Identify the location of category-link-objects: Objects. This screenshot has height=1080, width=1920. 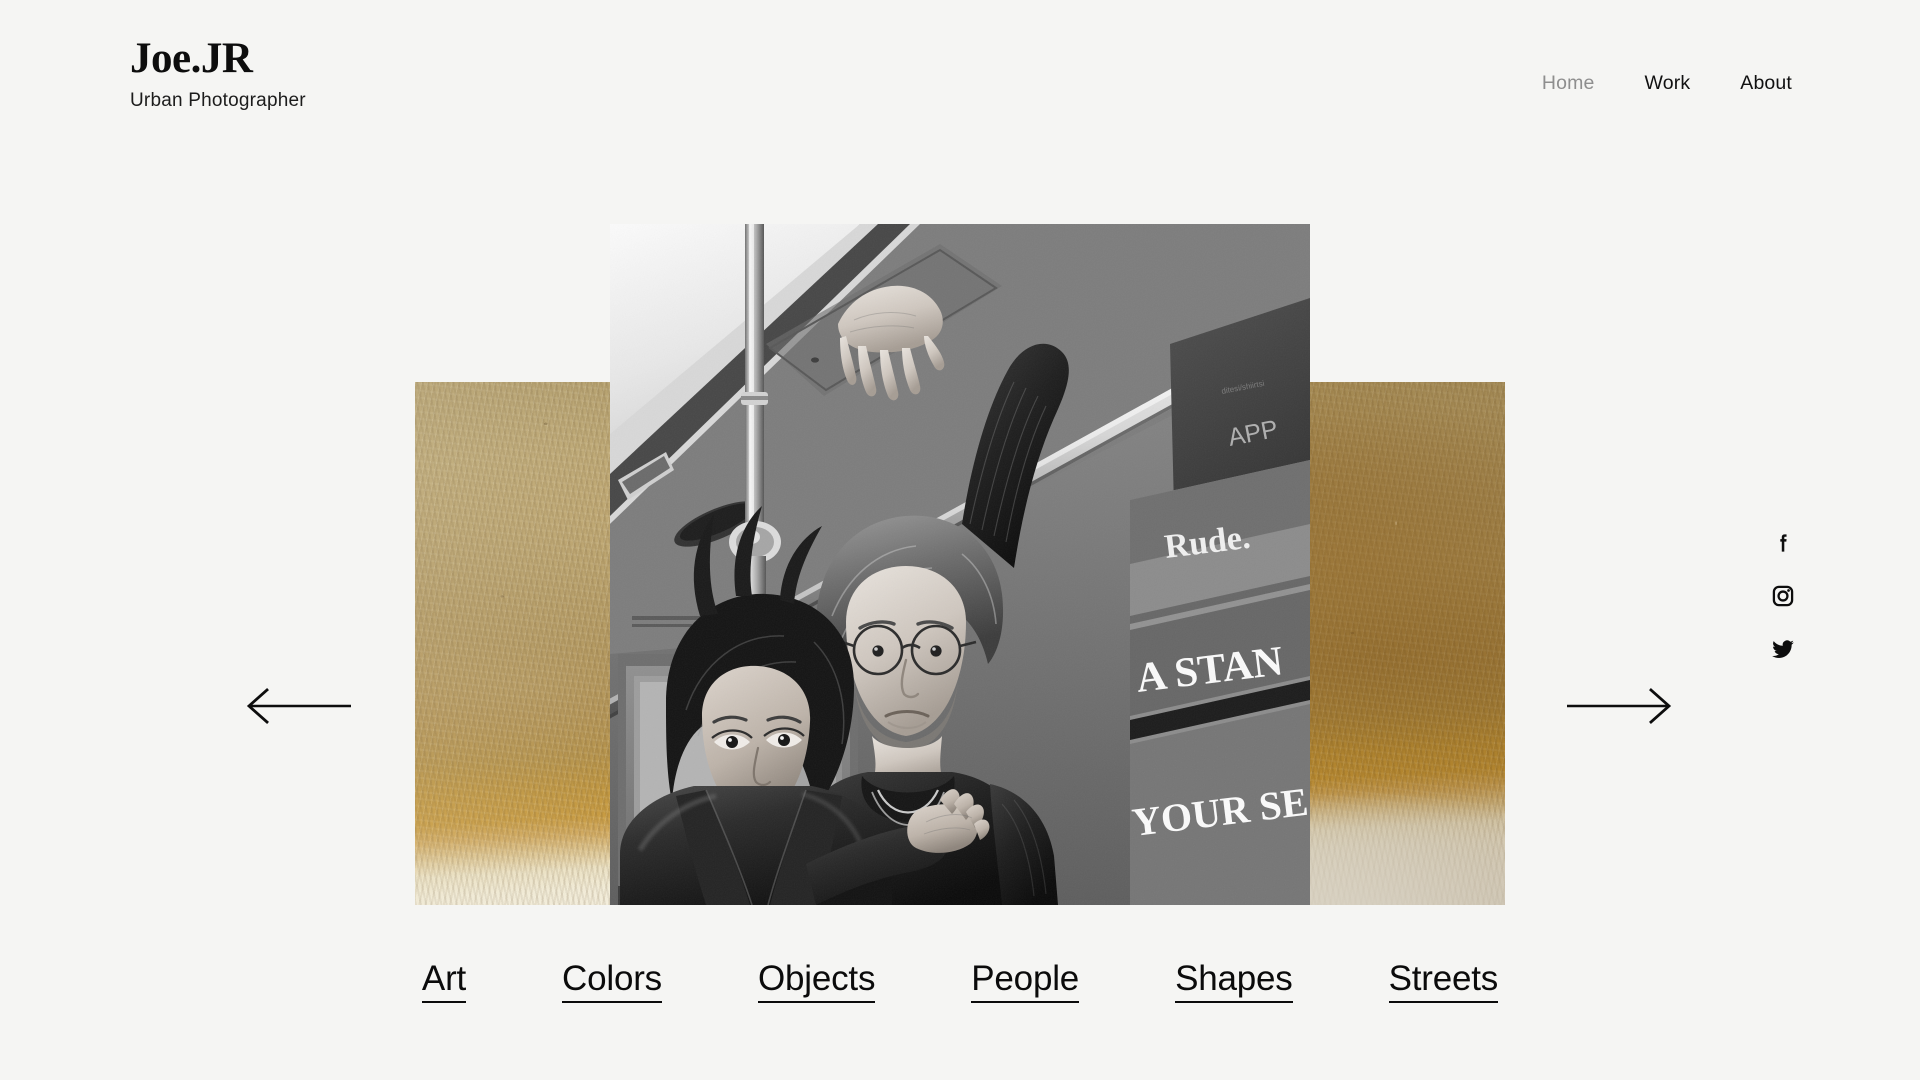
(816, 981).